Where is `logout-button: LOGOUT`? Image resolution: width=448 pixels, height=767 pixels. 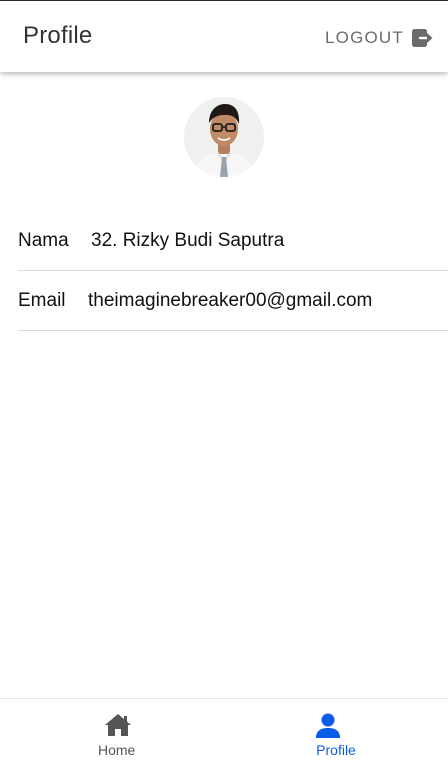
logout-button: LOGOUT is located at coordinates (379, 38).